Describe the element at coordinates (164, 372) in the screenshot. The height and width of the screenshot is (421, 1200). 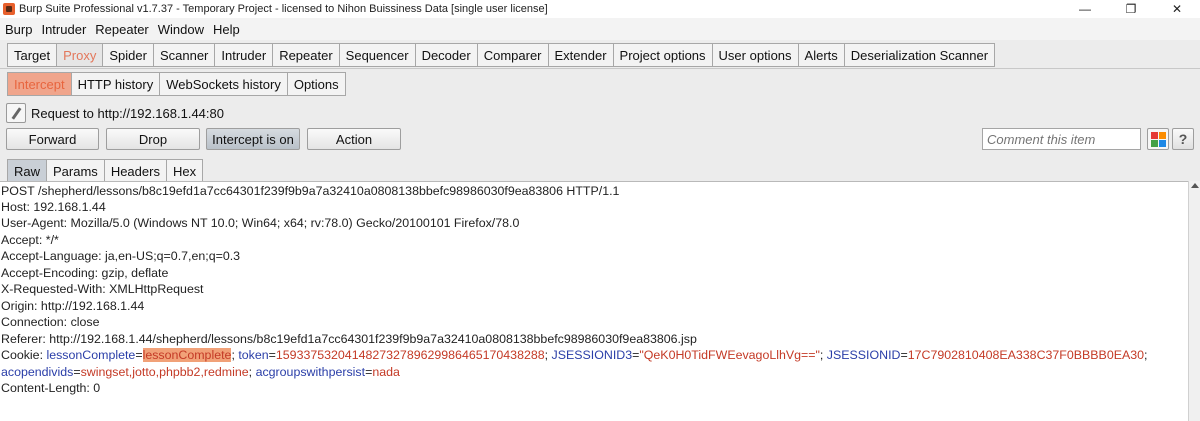
I see `cookie-value: swingset,jotto,phpbb2,redmine` at that location.